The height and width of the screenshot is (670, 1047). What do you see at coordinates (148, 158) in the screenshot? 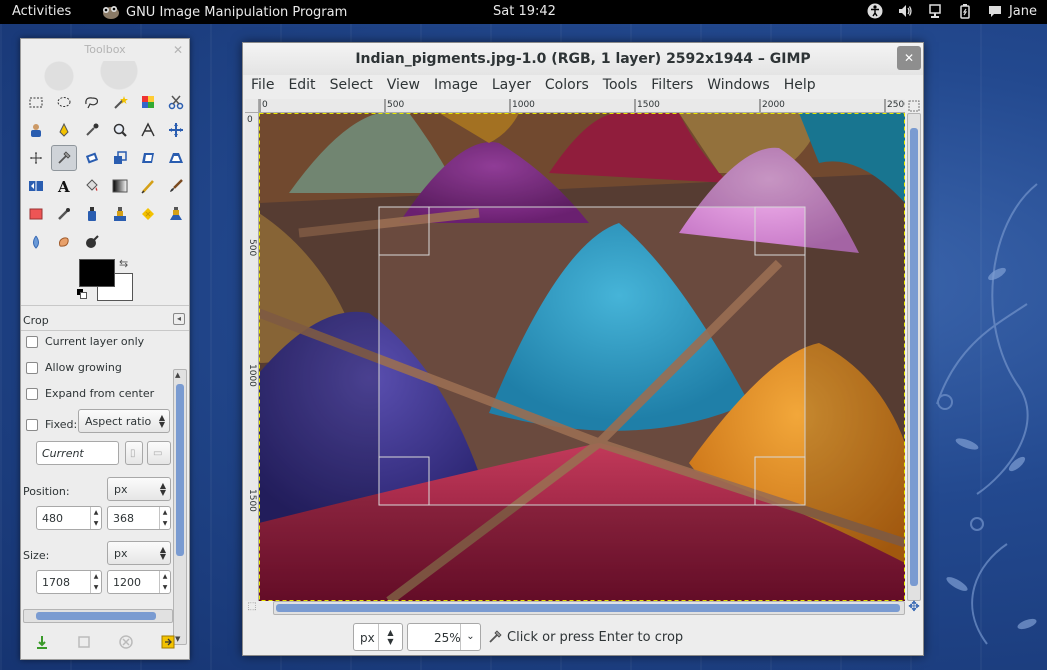
I see `shear-icon` at bounding box center [148, 158].